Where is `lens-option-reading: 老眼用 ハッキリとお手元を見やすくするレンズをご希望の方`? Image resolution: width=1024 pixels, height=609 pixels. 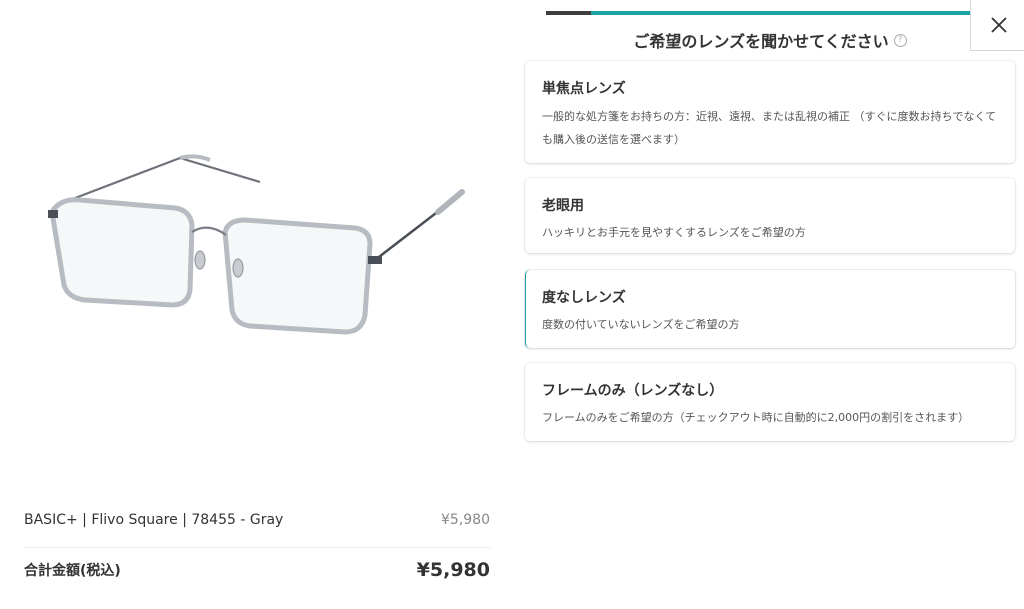
lens-option-reading: 老眼用 ハッキリとお手元を見やすくするレンズをご希望の方 is located at coordinates (770, 215).